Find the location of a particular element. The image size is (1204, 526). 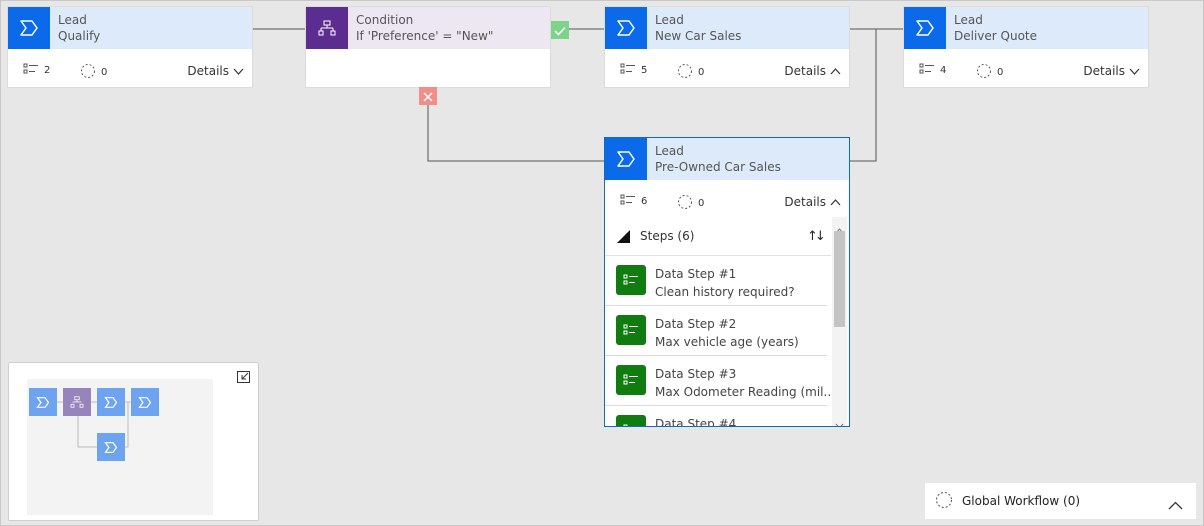

stage-header: Lead Pre-Owned Car Sales is located at coordinates (727, 159).